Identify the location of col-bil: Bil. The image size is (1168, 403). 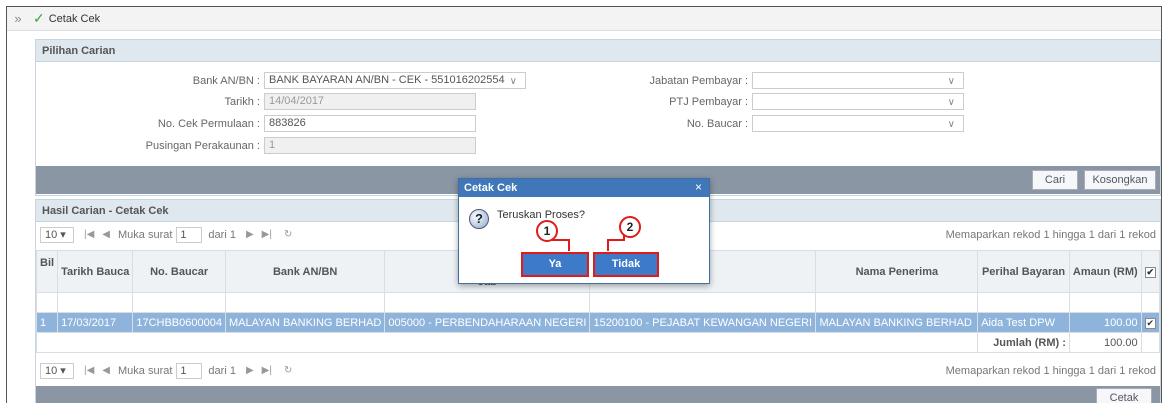
(47, 271).